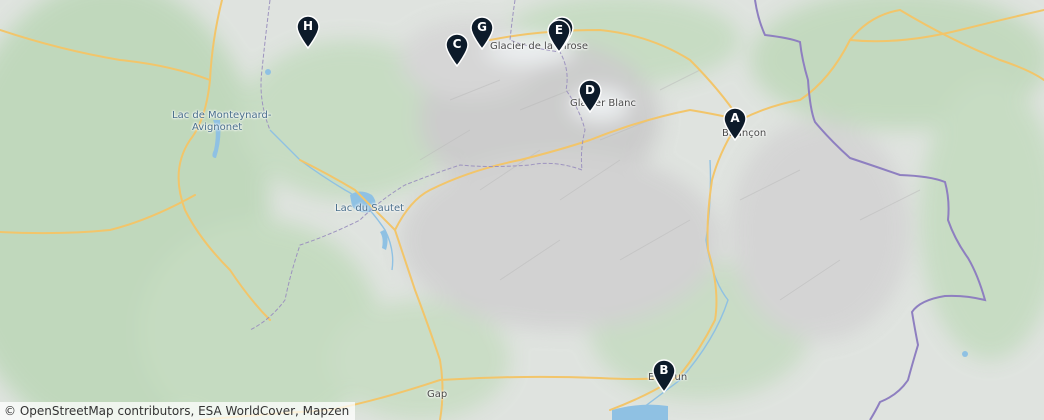 The image size is (1044, 420). I want to click on marker-label: G, so click(482, 27).